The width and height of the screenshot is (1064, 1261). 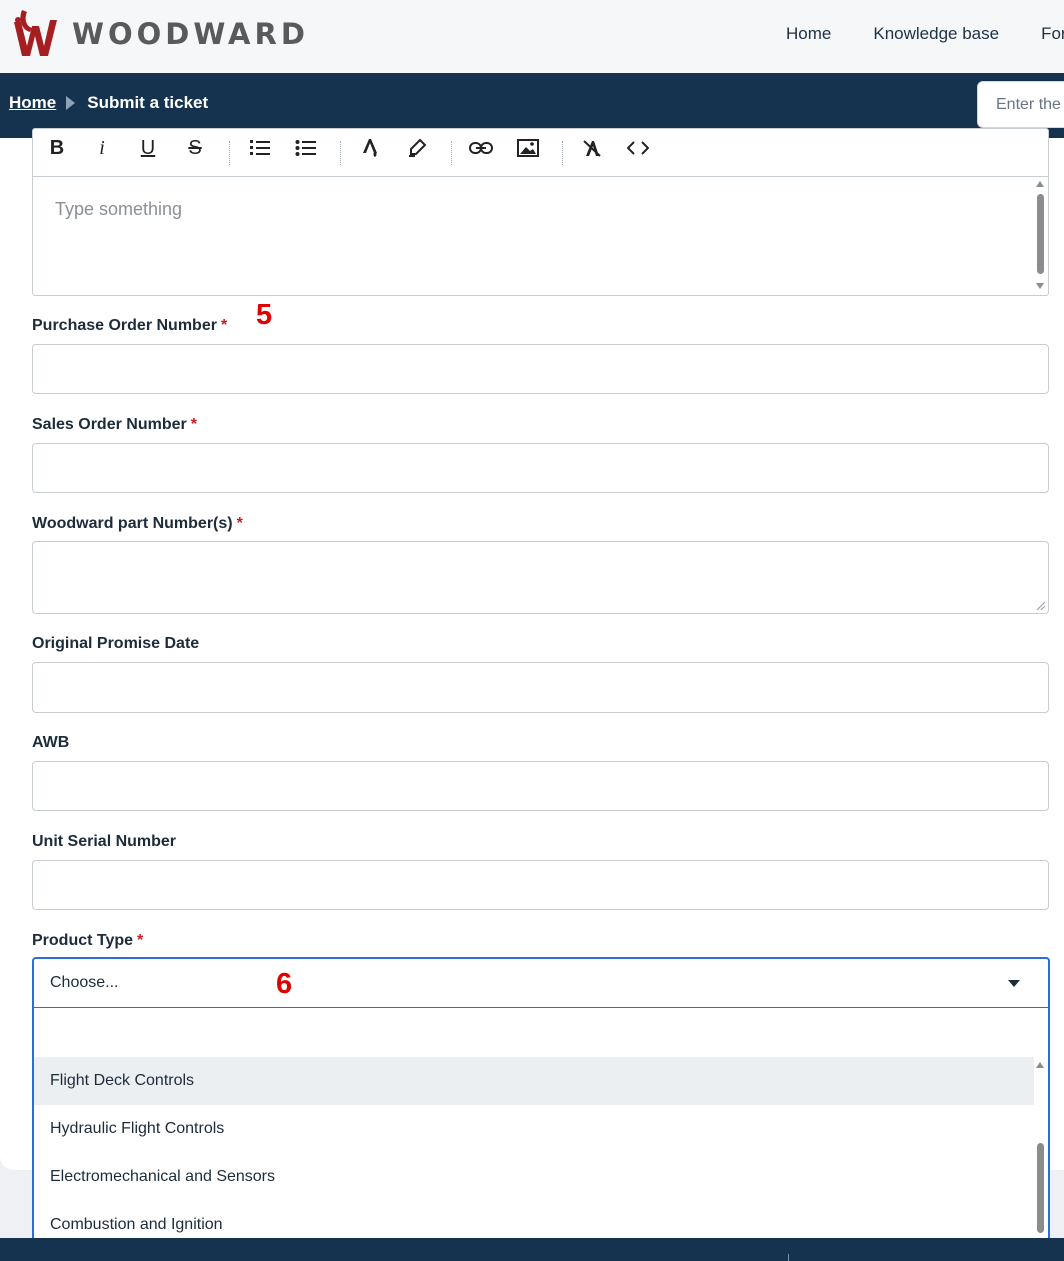 What do you see at coordinates (532, 36) in the screenshot?
I see `top-header: WOODWARD Home Knowledge base Forums` at bounding box center [532, 36].